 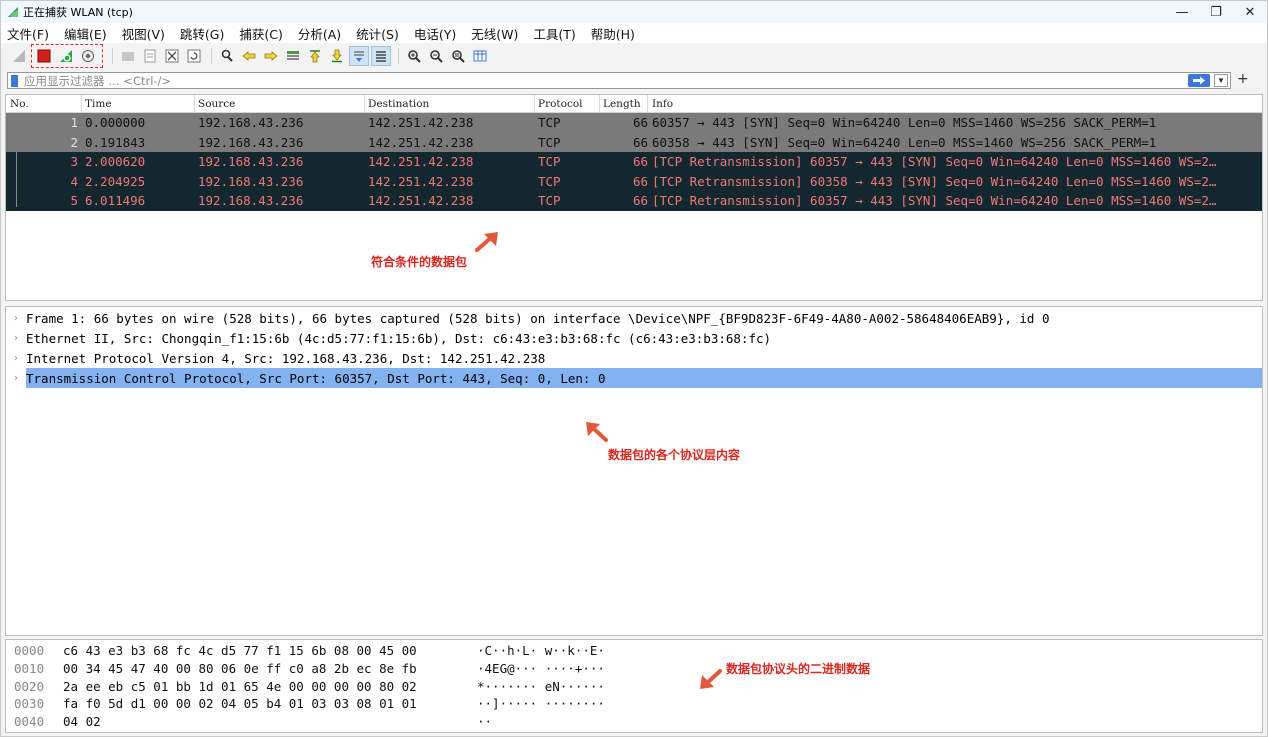 I want to click on menu-capture: 捕获(C), so click(x=260, y=33).